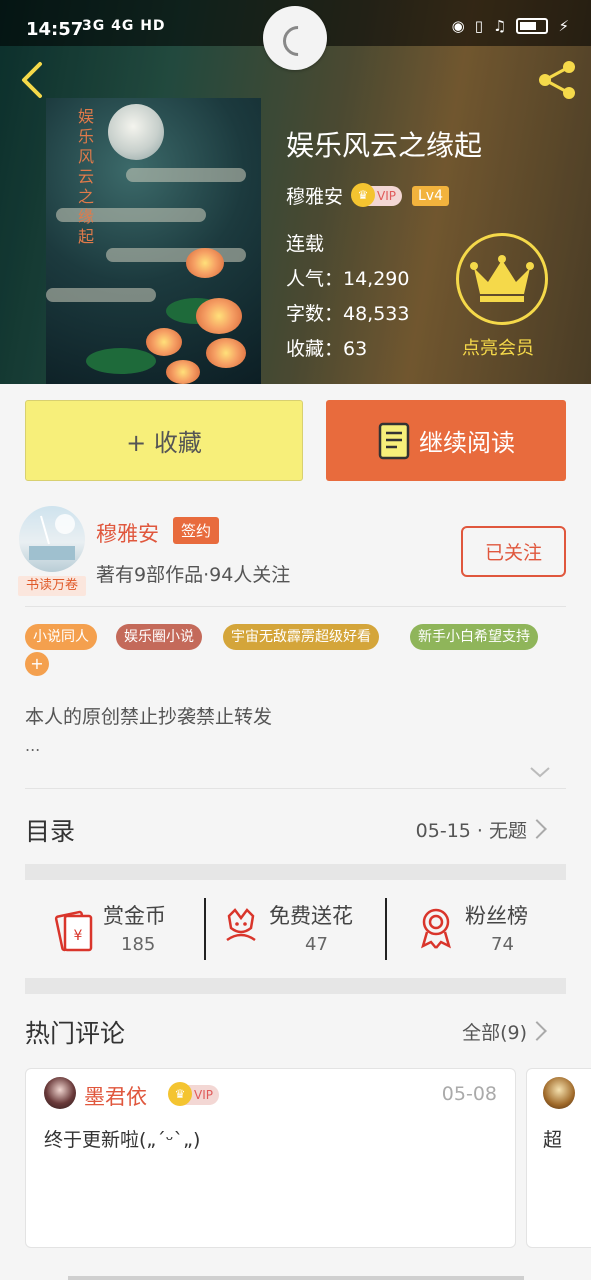 The height and width of the screenshot is (1280, 591). Describe the element at coordinates (348, 279) in the screenshot. I see `book-popularity: 人气：14,290` at that location.